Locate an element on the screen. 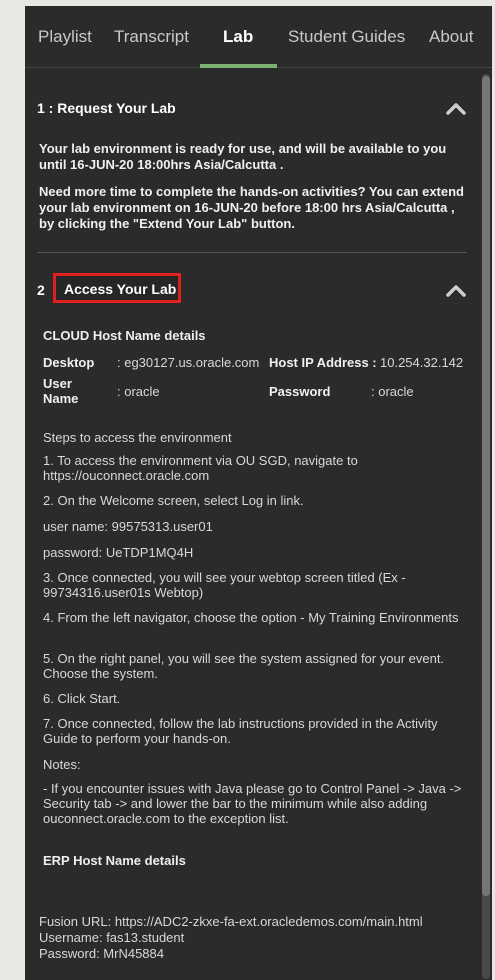  steps-intro: Steps to access the environment is located at coordinates (137, 437).